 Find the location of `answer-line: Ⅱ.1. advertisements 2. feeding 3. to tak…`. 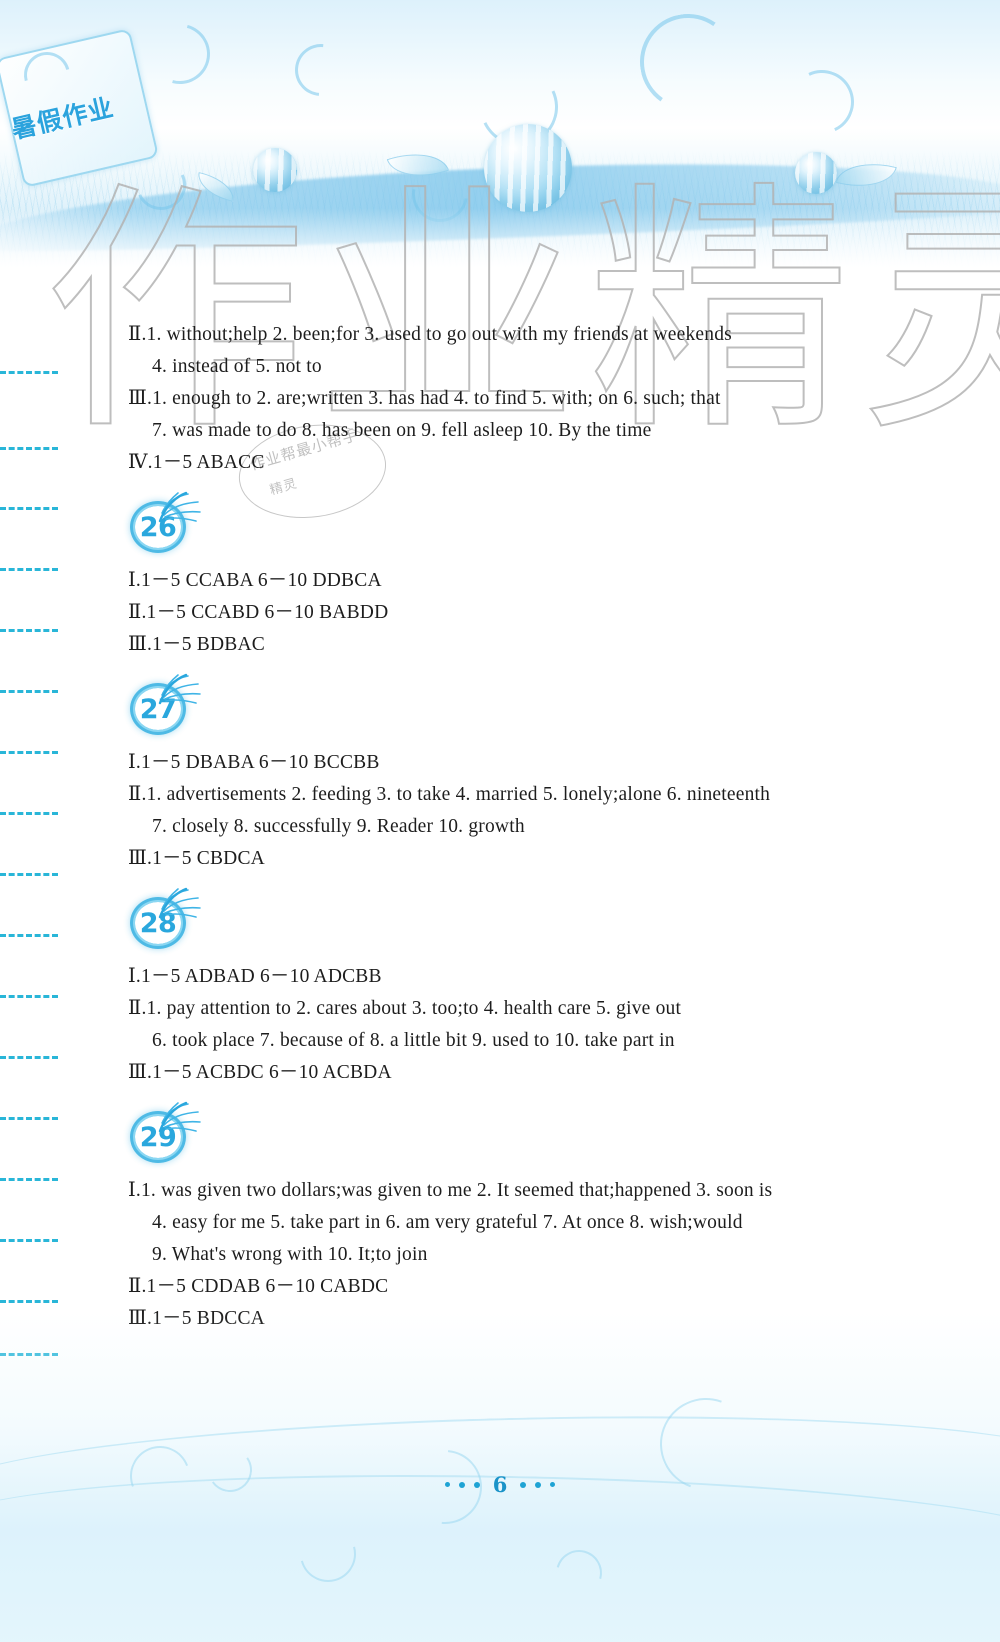

answer-line: Ⅱ.1. advertisements 2. feeding 3. to tak… is located at coordinates (449, 794).